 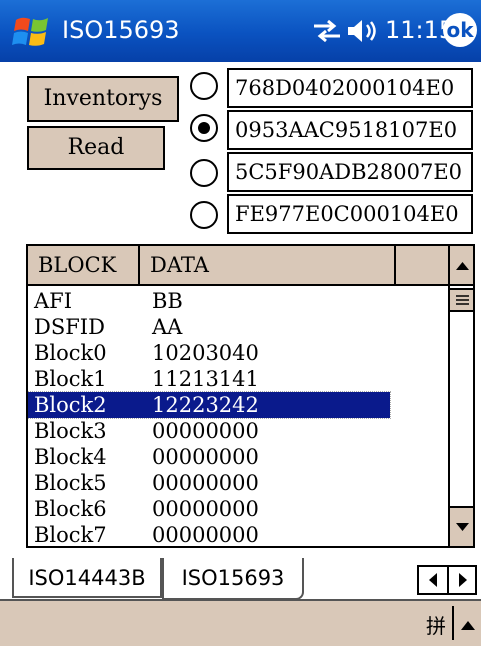 I want to click on data-cell: AA, so click(x=167, y=327).